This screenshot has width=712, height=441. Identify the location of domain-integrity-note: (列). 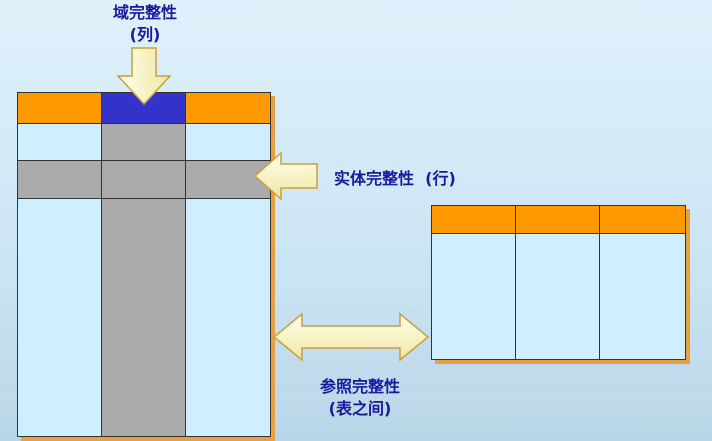
(145, 34).